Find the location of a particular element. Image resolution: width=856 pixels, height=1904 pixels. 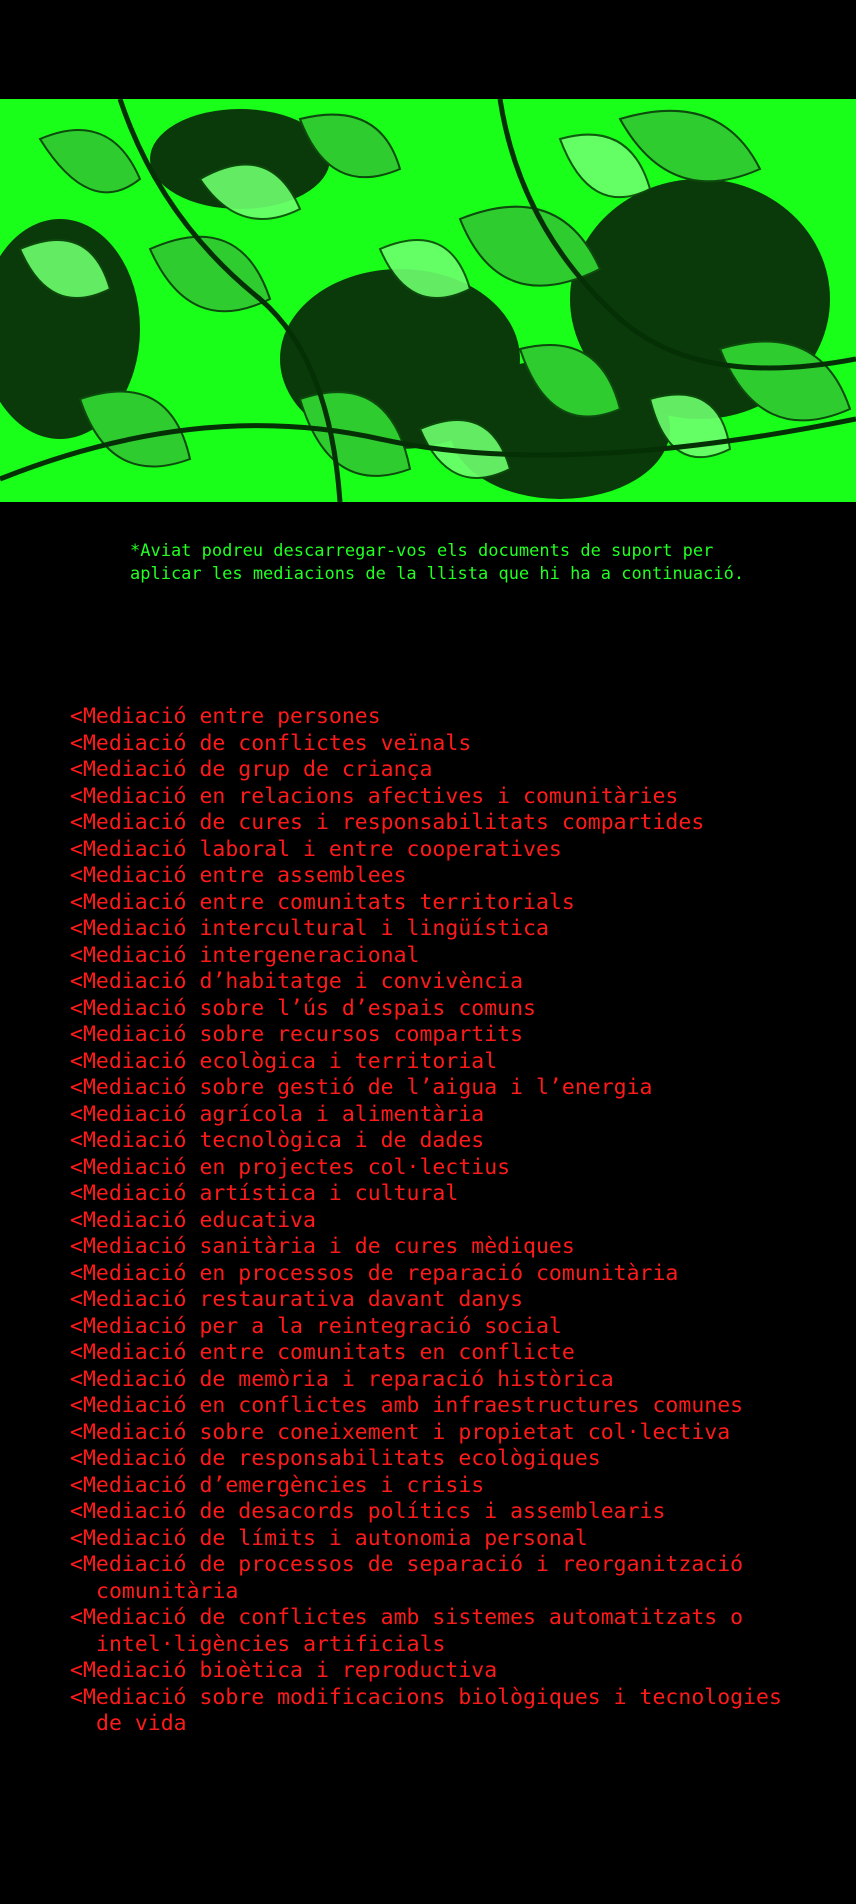

mediation-list-item: <Mediació entre assemblees is located at coordinates (238, 875).